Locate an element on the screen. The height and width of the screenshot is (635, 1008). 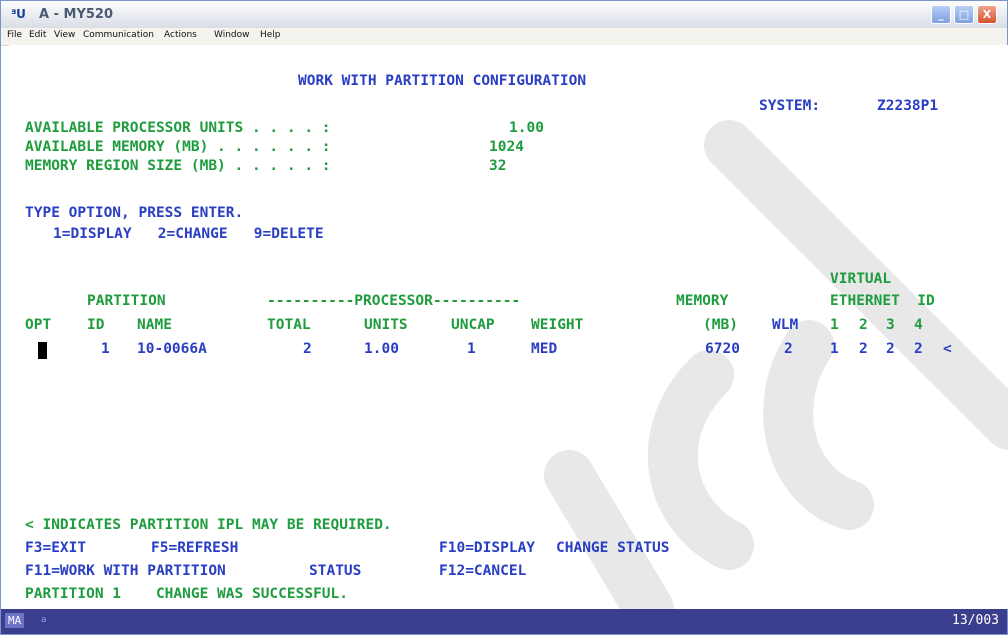
instructions: TYPE OPTION, PRESS ENTER. is located at coordinates (134, 213).